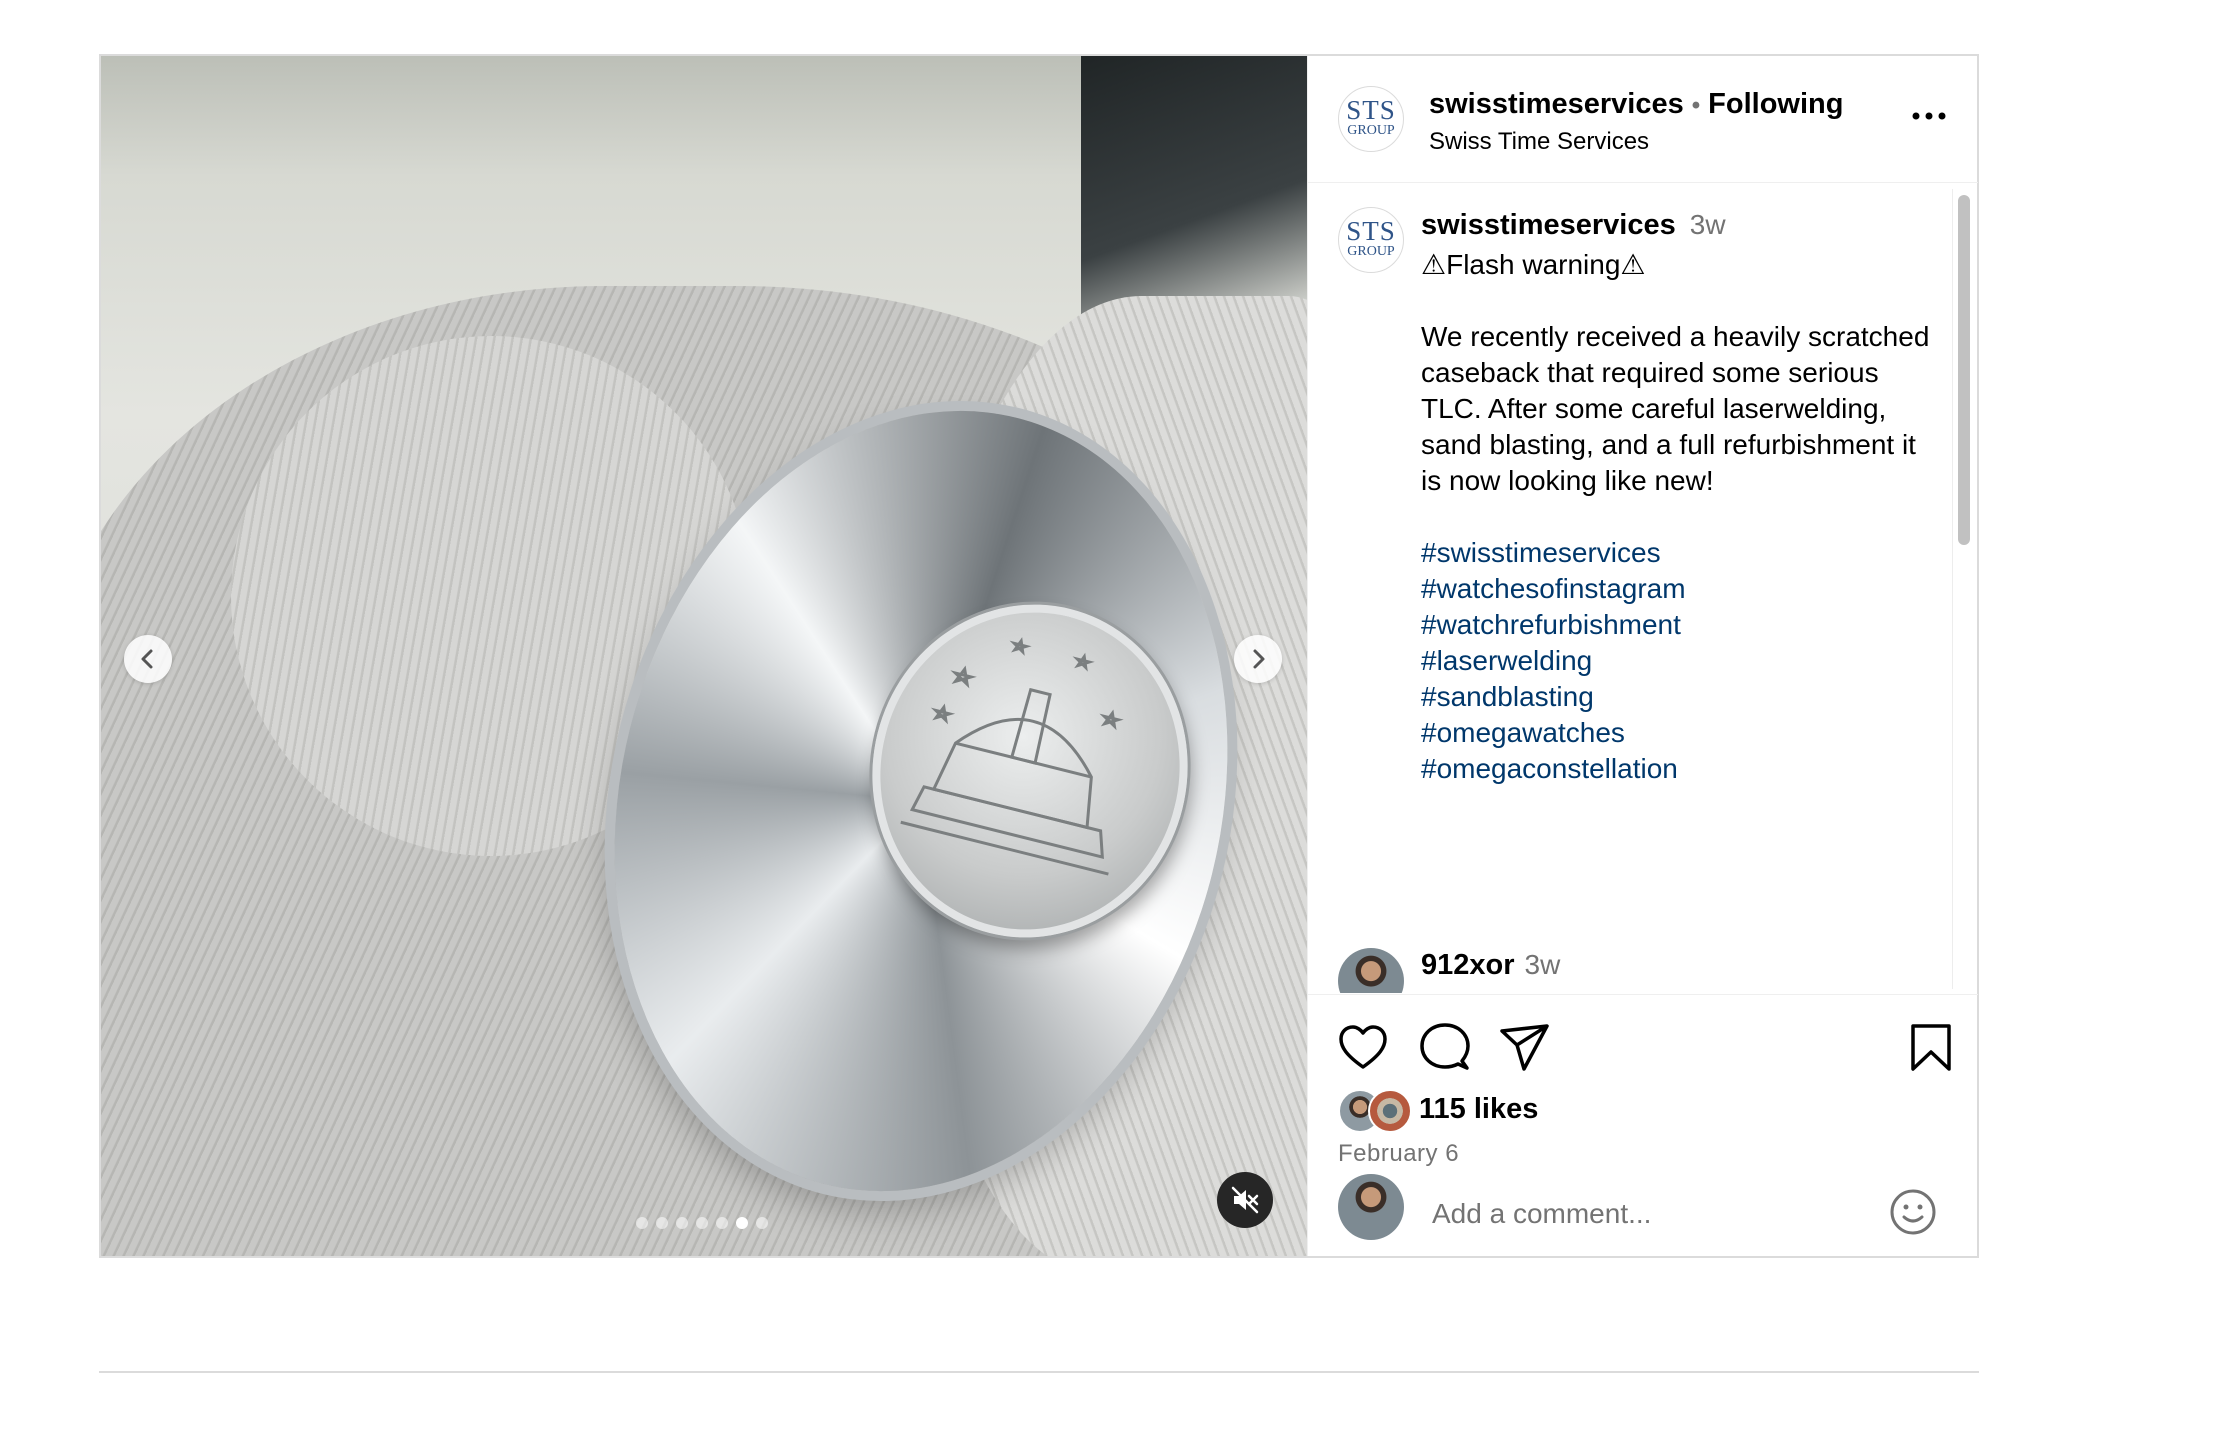  I want to click on caption-warning: ⚠Flash warning⚠, so click(1533, 264).